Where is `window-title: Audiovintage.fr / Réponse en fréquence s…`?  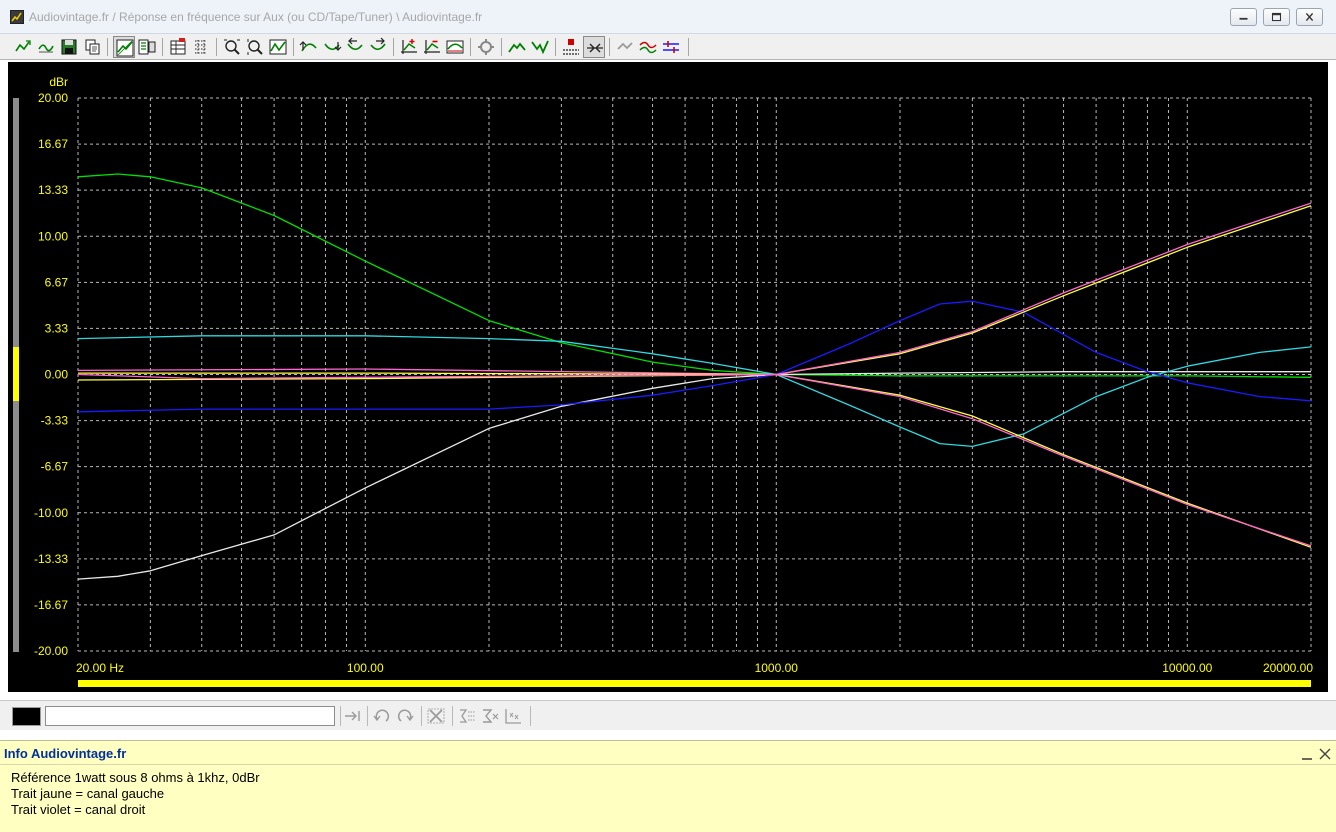
window-title: Audiovintage.fr / Réponse en fréquence s… is located at coordinates (256, 17).